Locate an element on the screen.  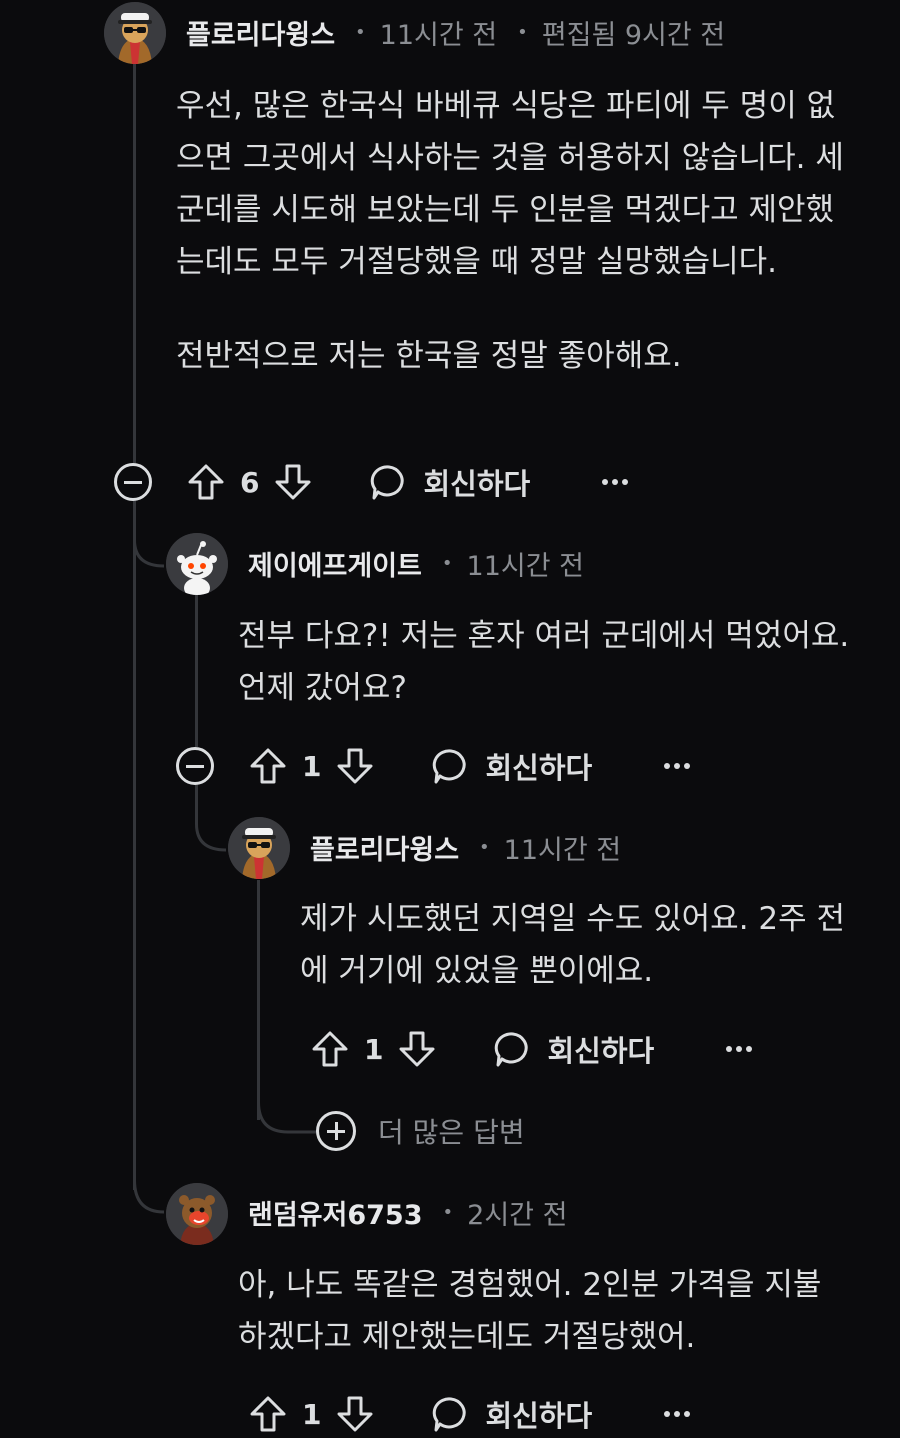
comment-actions: 6 회신하다 is located at coordinates (408, 482).